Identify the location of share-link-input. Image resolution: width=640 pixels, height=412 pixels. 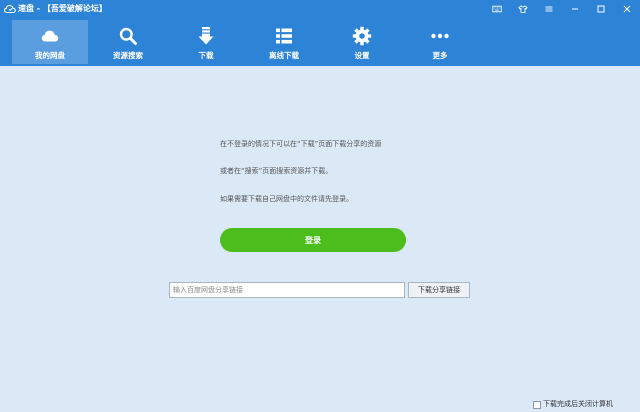
(287, 290).